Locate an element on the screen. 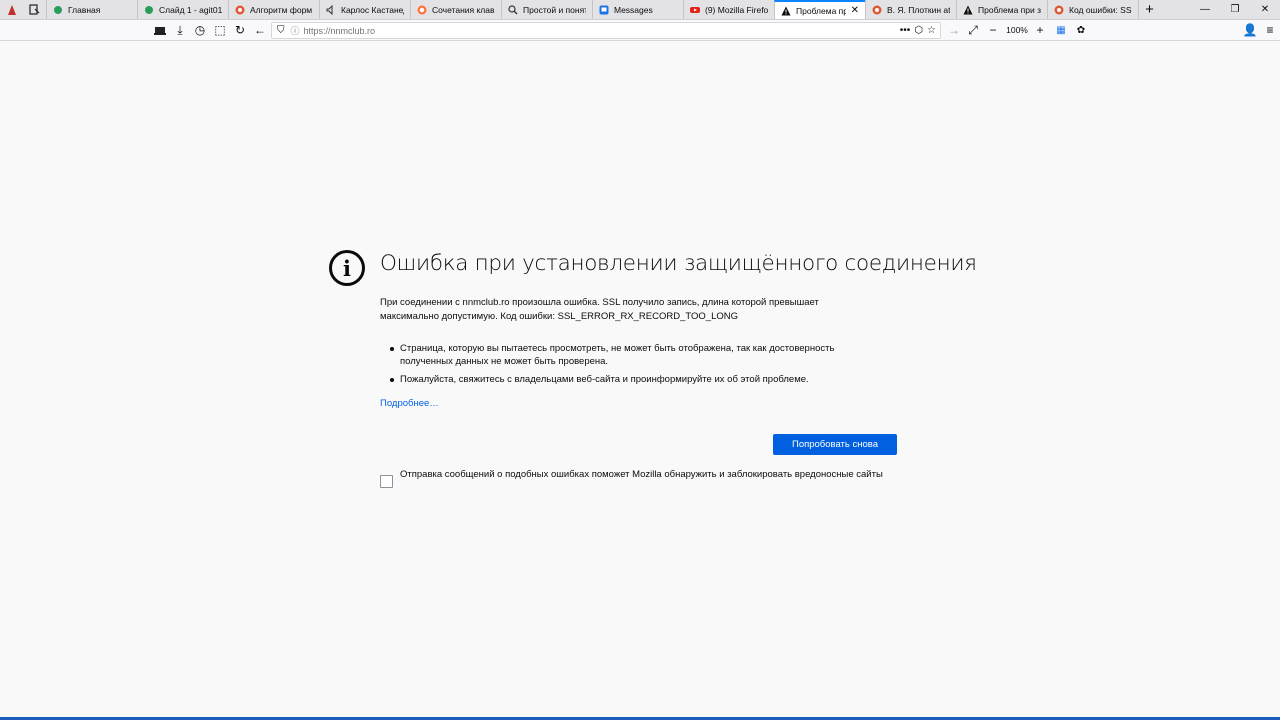 The height and width of the screenshot is (720, 1280). account-icon: 👤 is located at coordinates (1250, 30).